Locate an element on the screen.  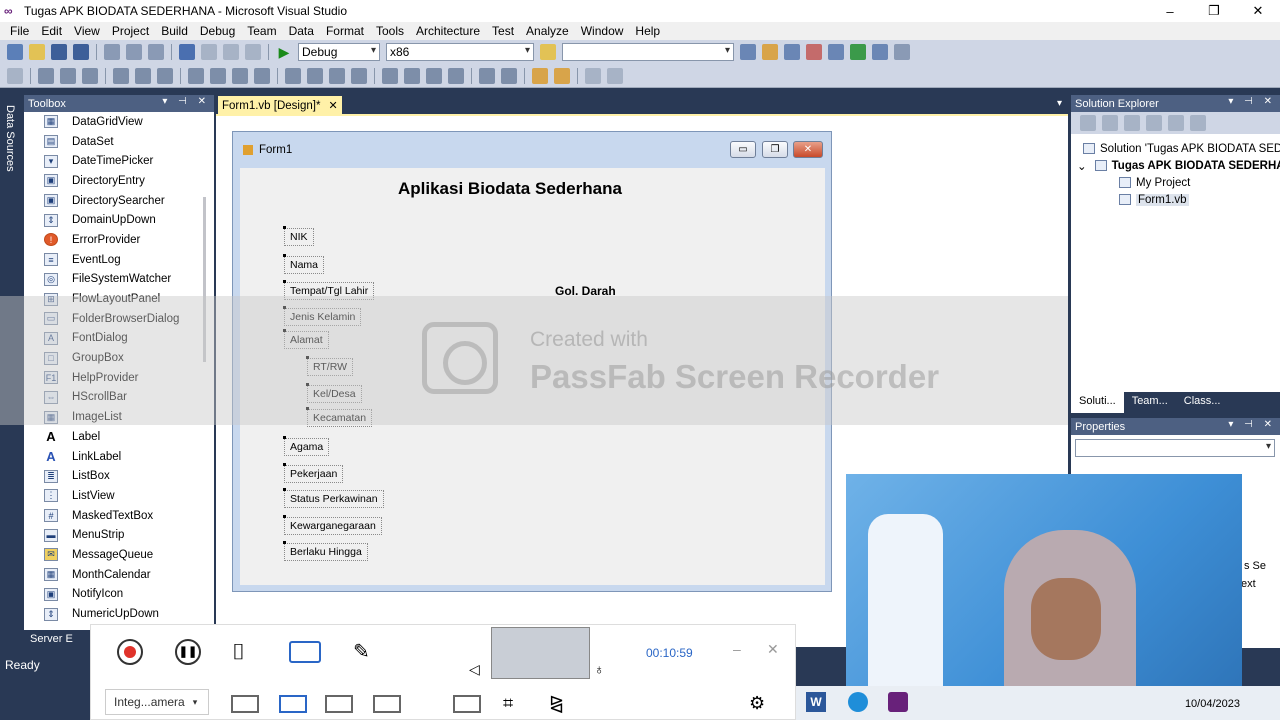
toolbox-item: # MaskedTextBox is located at coordinates (119, 516).